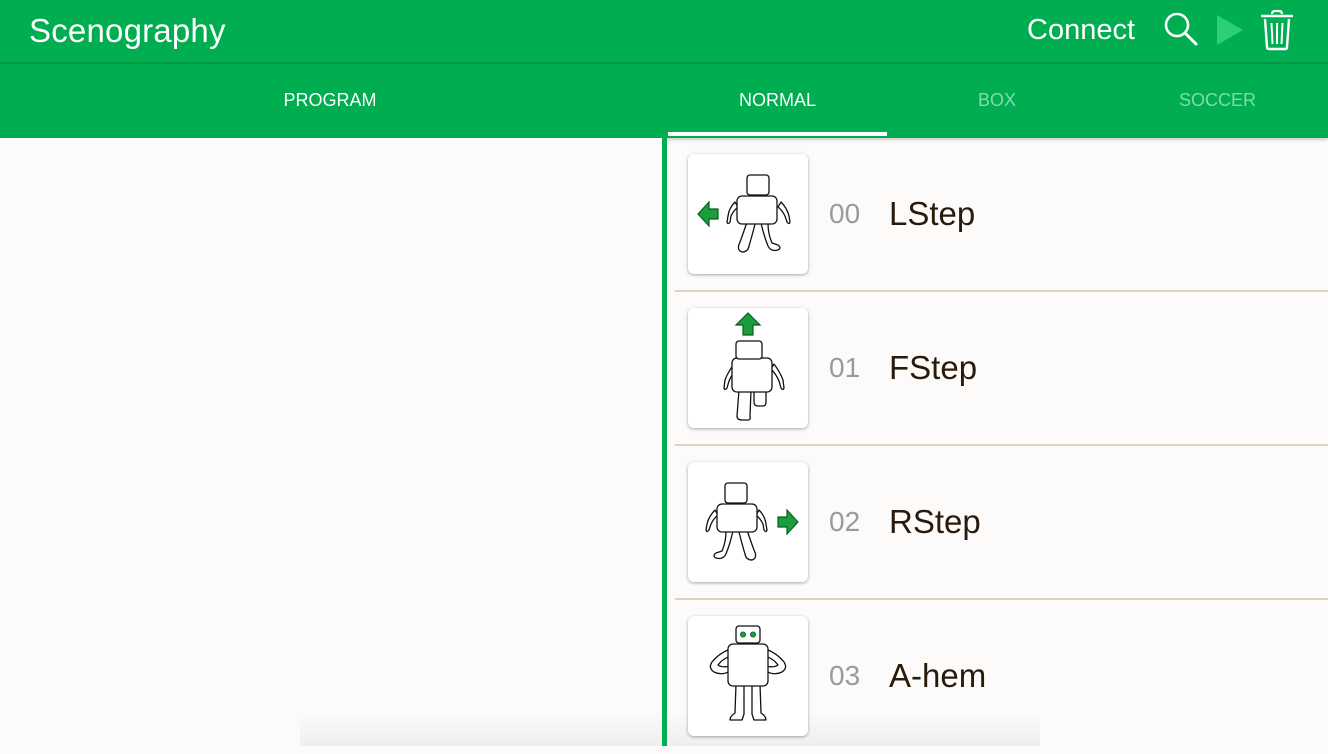 The image size is (1328, 754). I want to click on motion-item-fstep: 01 FStep, so click(997, 369).